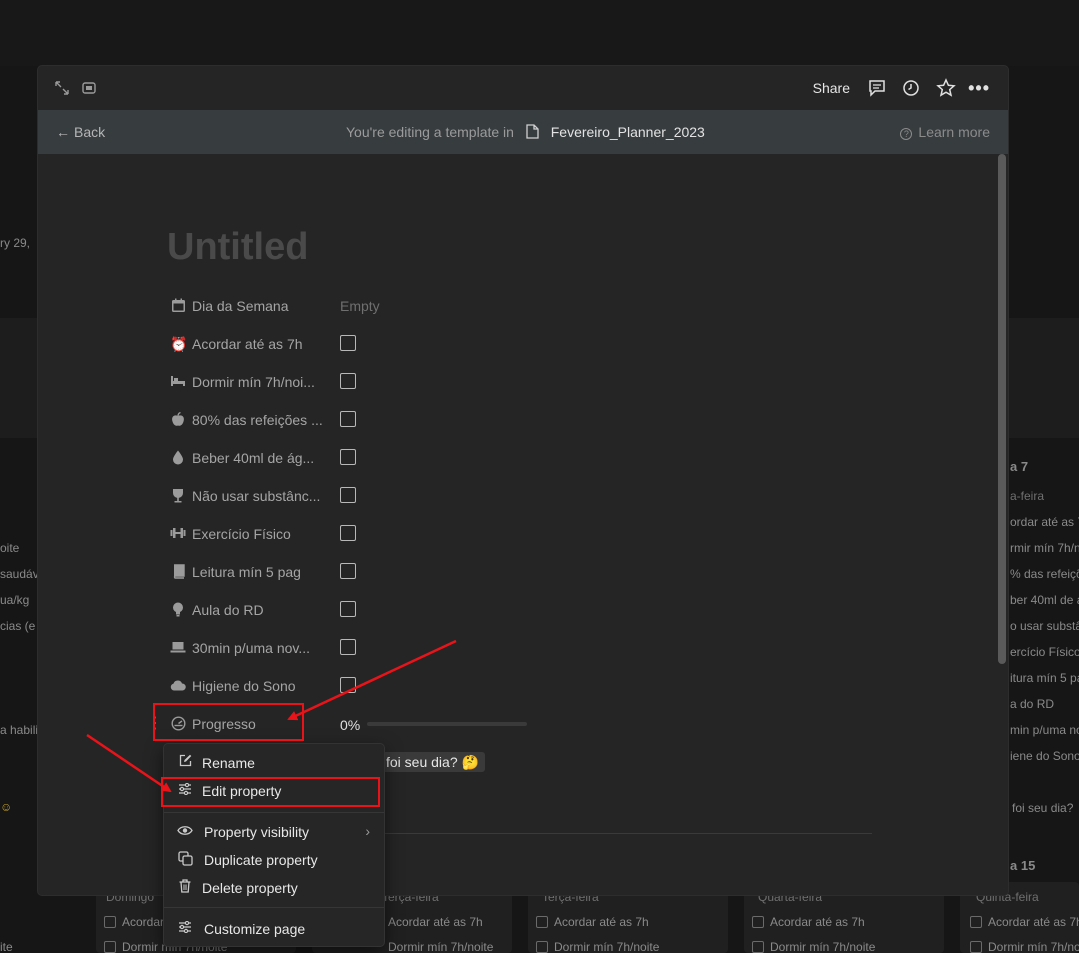  Describe the element at coordinates (134, 922) in the screenshot. I see `bg-card-item: Acordar` at that location.